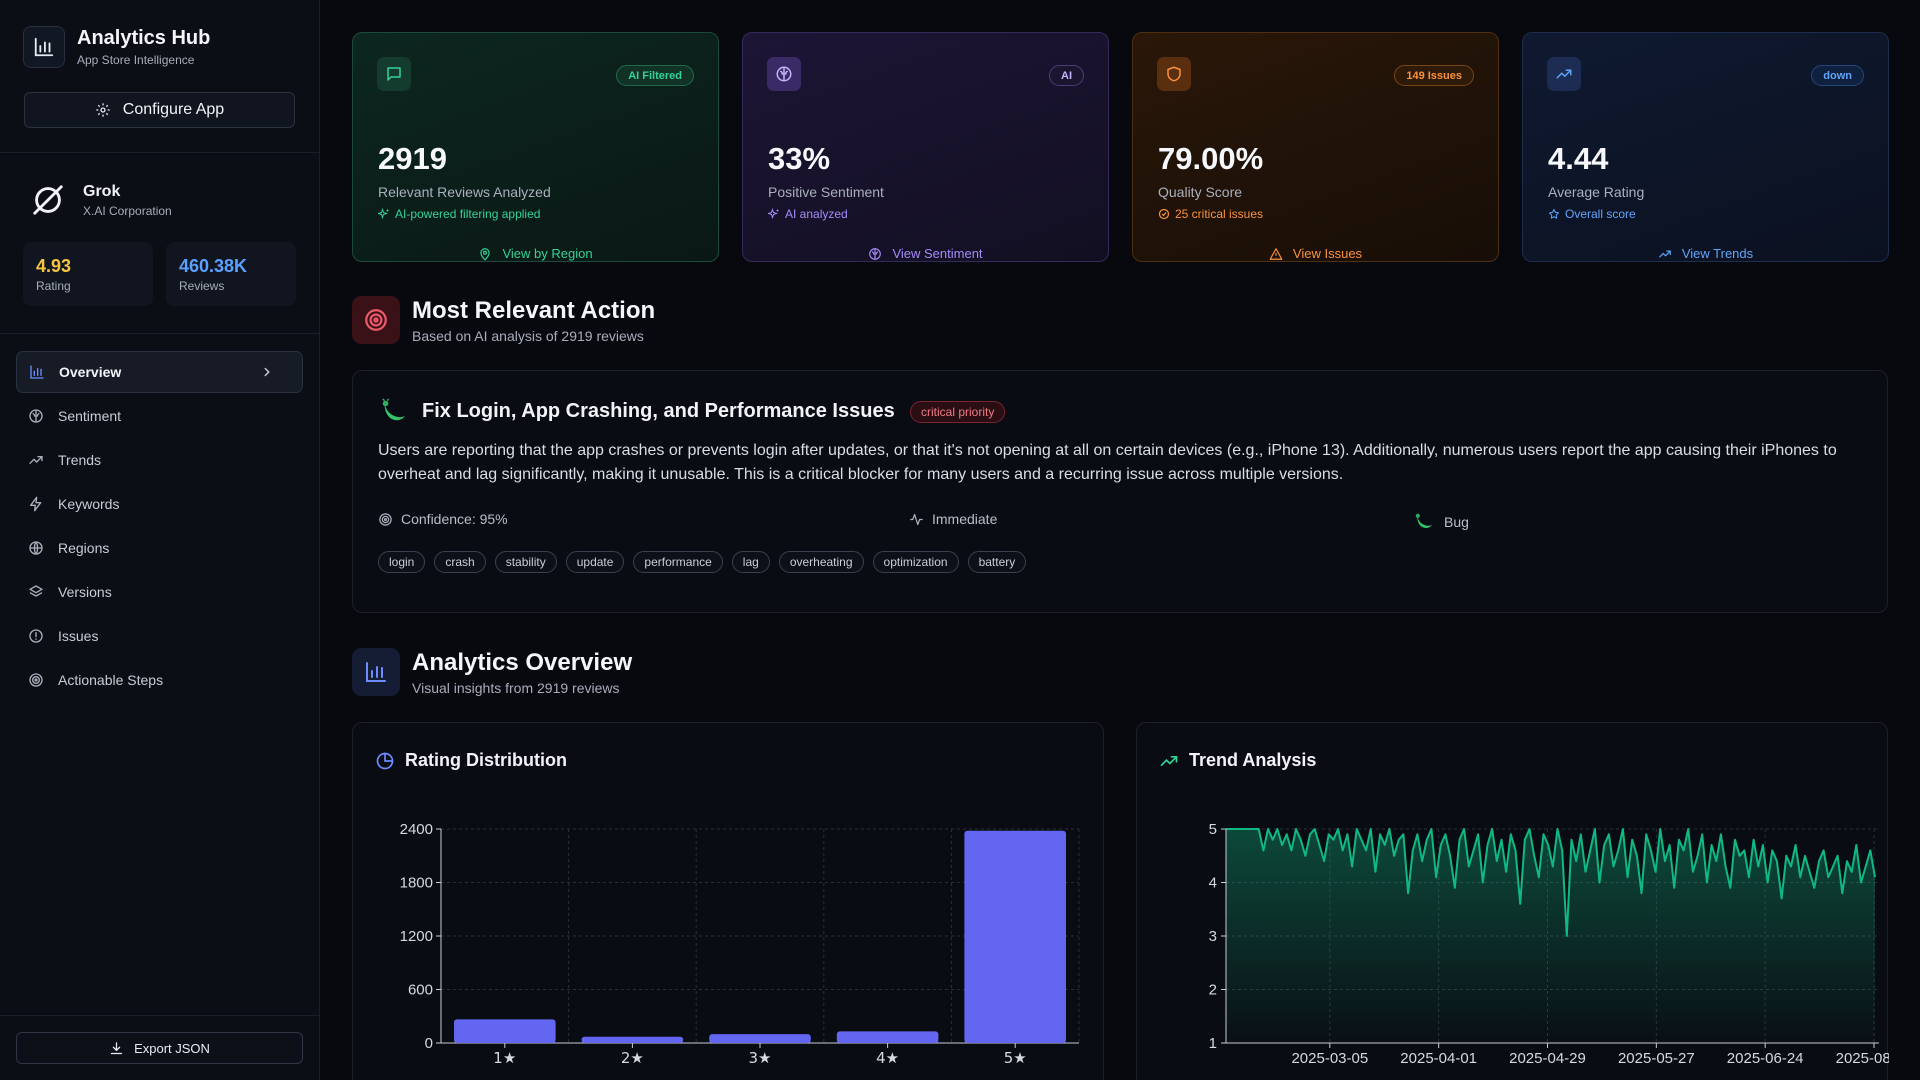 Image resolution: width=1920 pixels, height=1080 pixels. I want to click on x-tick-label: 2★, so click(632, 1058).